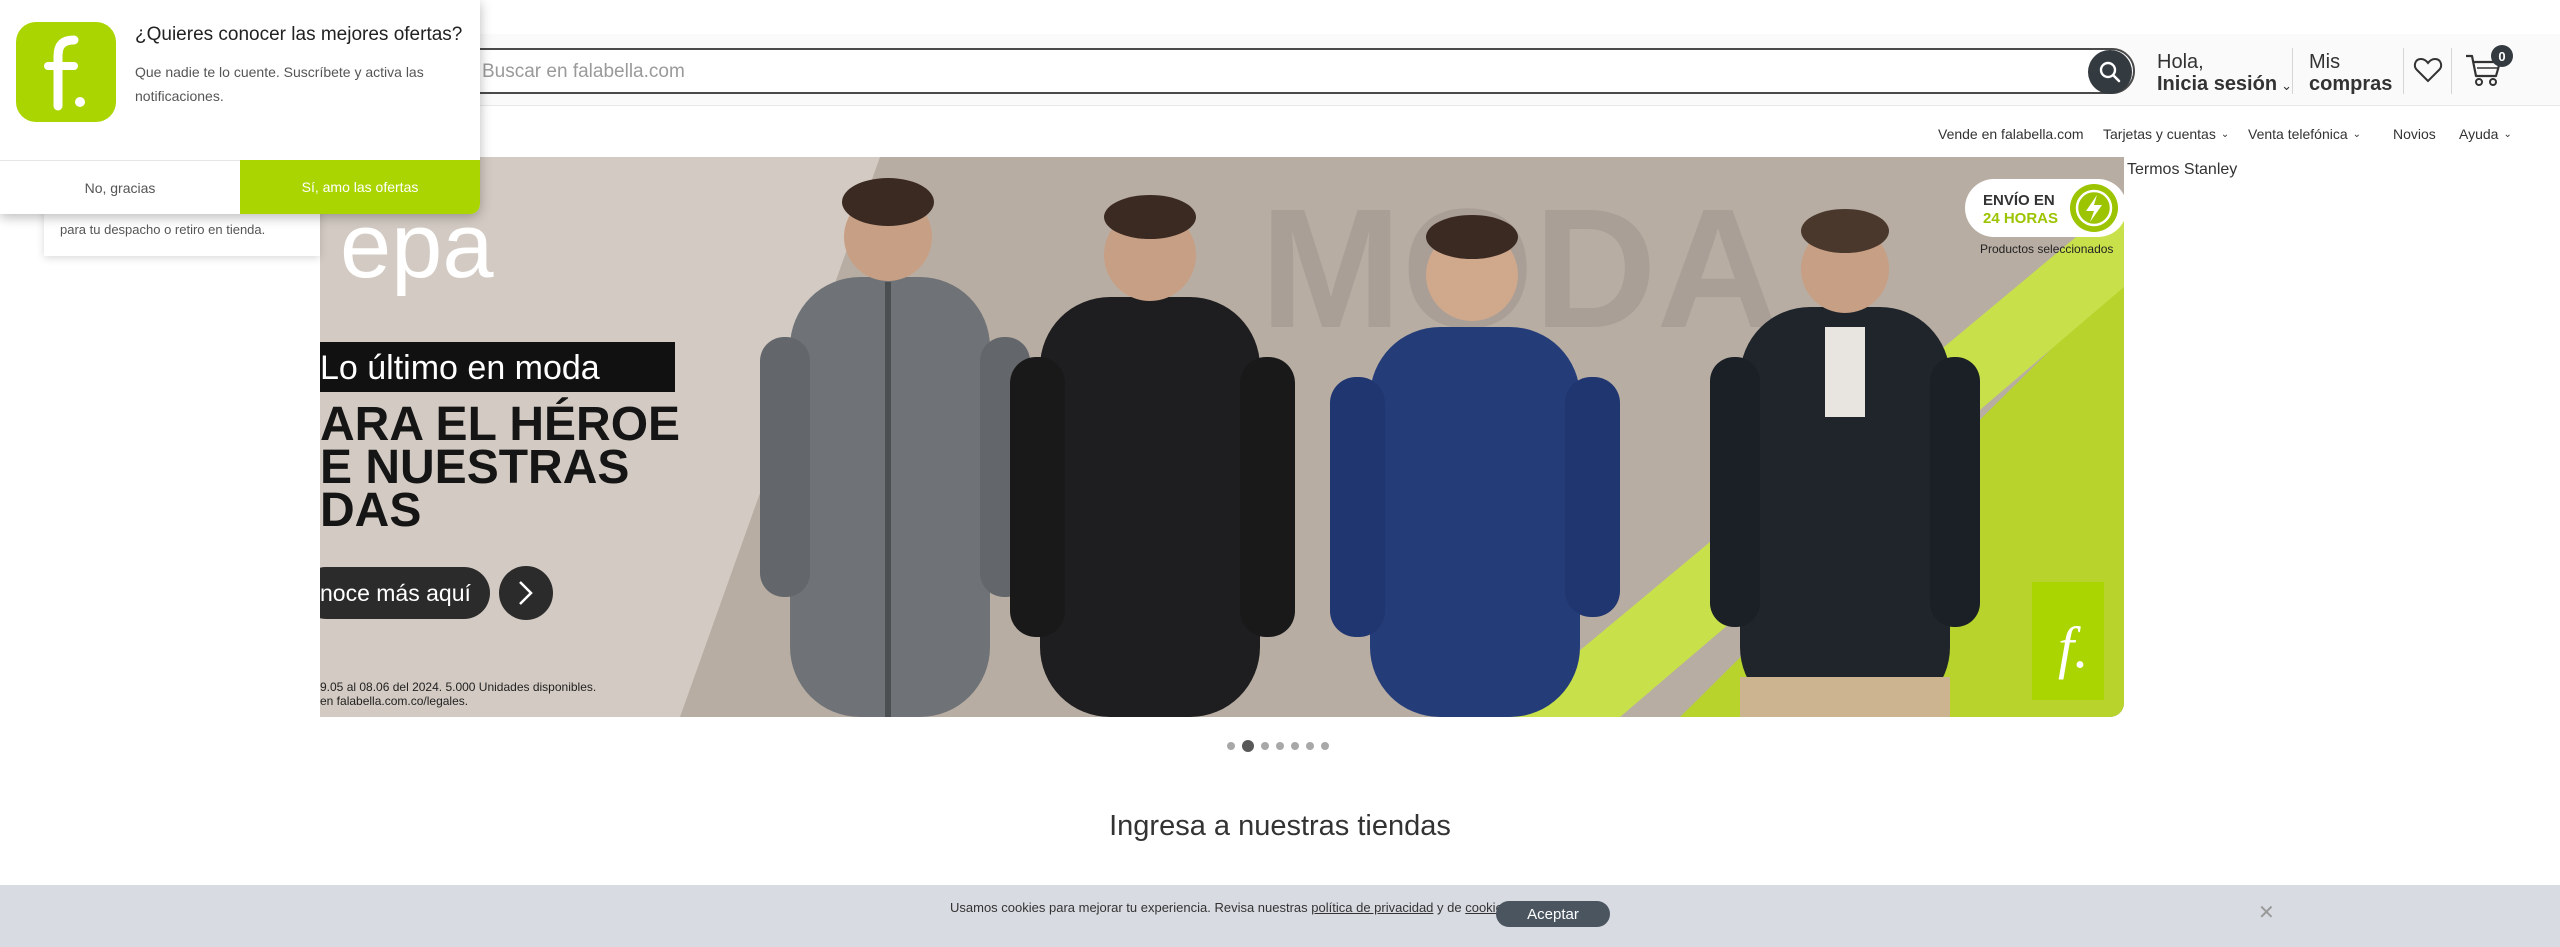 This screenshot has height=947, width=2560. I want to click on carousel-dots, so click(1278, 746).